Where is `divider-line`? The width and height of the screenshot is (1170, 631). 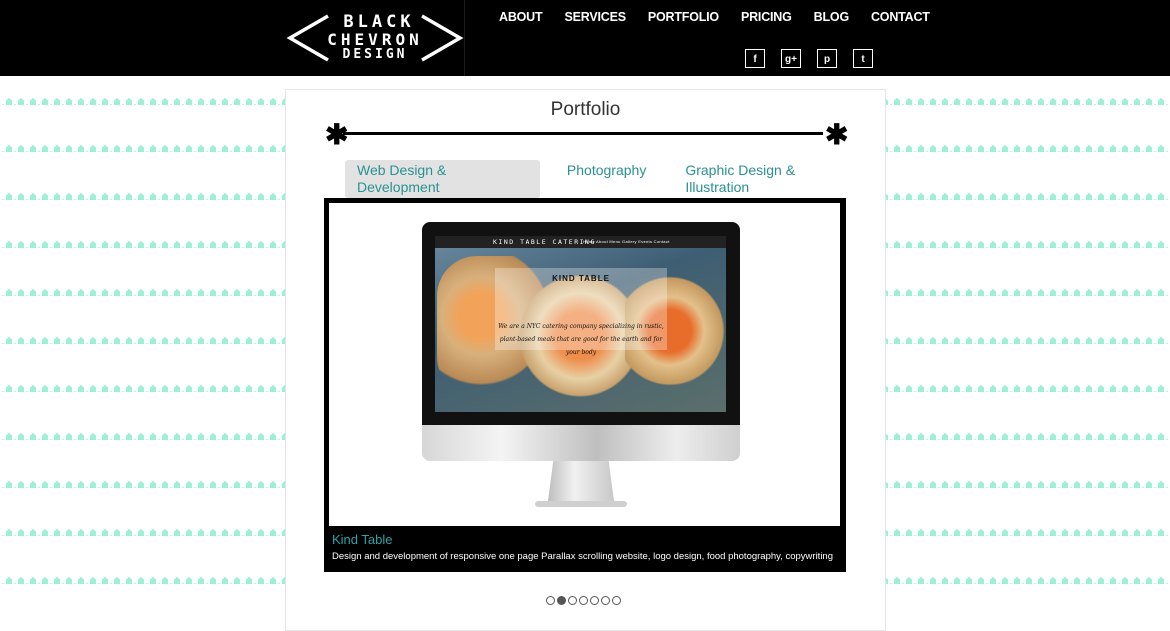
divider-line is located at coordinates (583, 133).